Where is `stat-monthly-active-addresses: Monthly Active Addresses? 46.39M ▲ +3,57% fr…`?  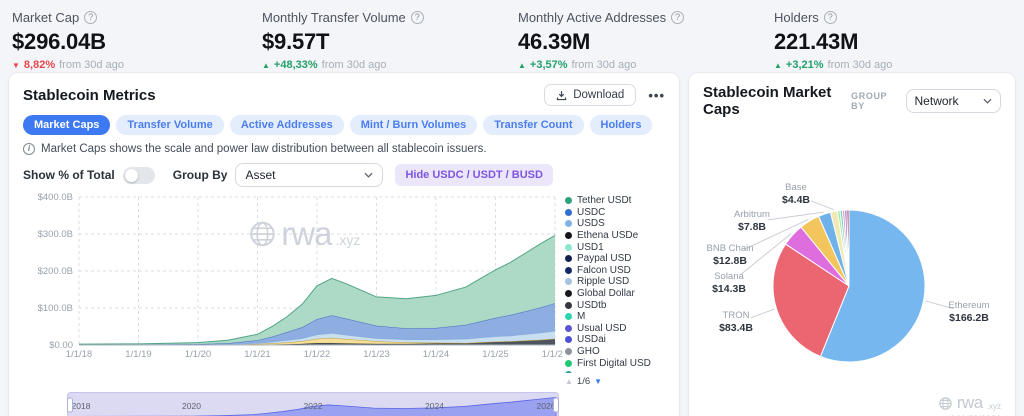 stat-monthly-active-addresses: Monthly Active Addresses? 46.39M ▲ +3,57% fr… is located at coordinates (646, 41).